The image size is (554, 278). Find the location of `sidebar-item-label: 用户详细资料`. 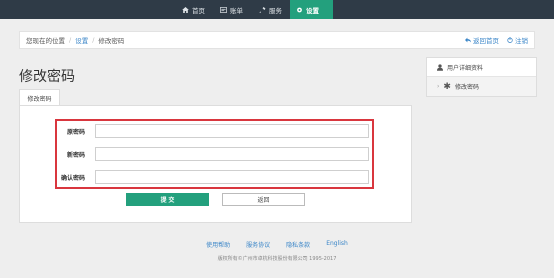

sidebar-item-label: 用户详细资料 is located at coordinates (465, 68).